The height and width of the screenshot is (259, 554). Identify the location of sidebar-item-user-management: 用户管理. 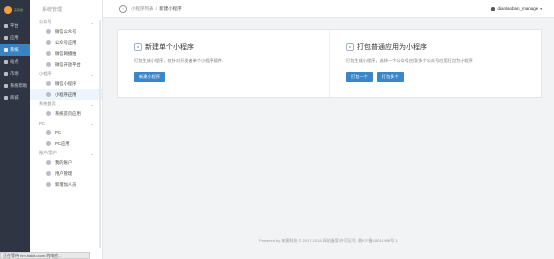
(66, 173).